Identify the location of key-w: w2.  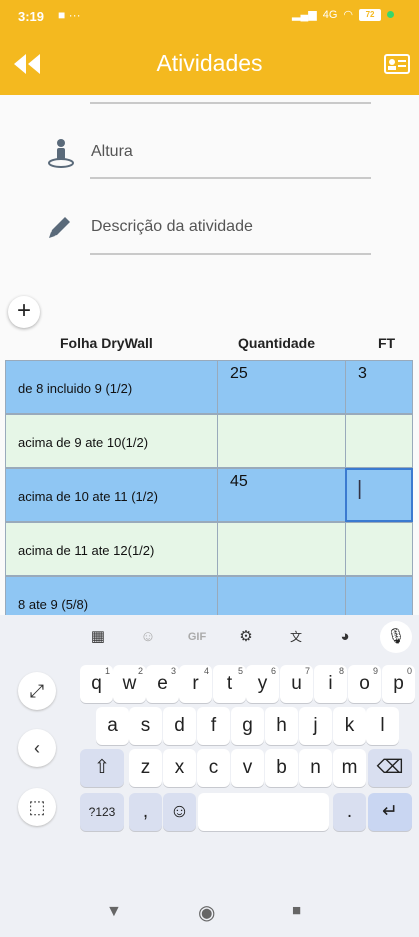
(129, 684).